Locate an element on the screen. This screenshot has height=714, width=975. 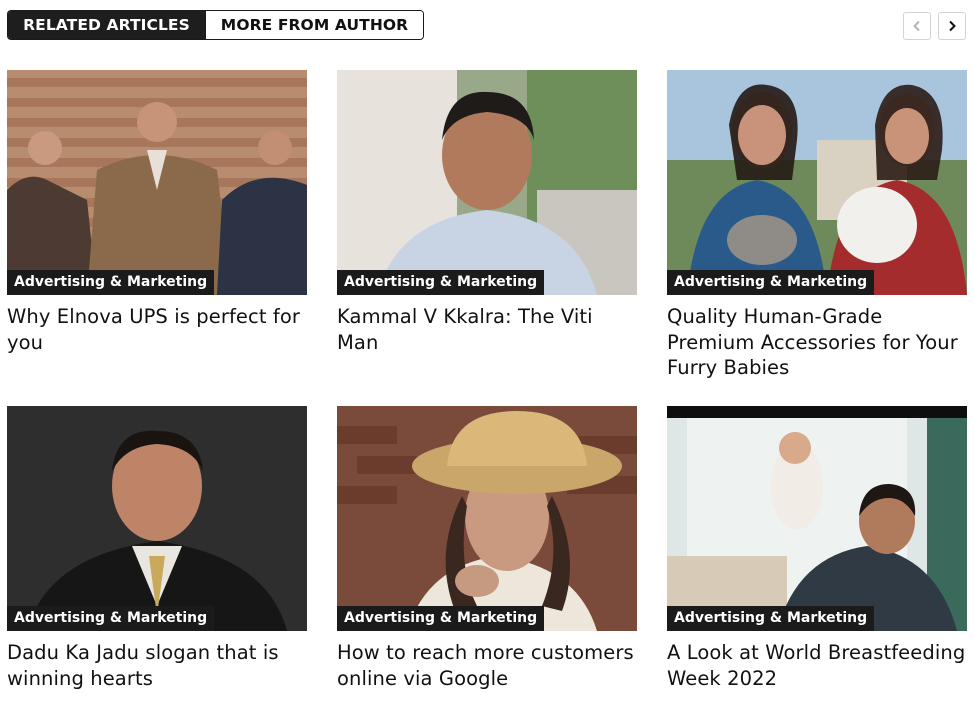
article-title: Kammal V Kkalra: The Viti Man is located at coordinates (487, 329).